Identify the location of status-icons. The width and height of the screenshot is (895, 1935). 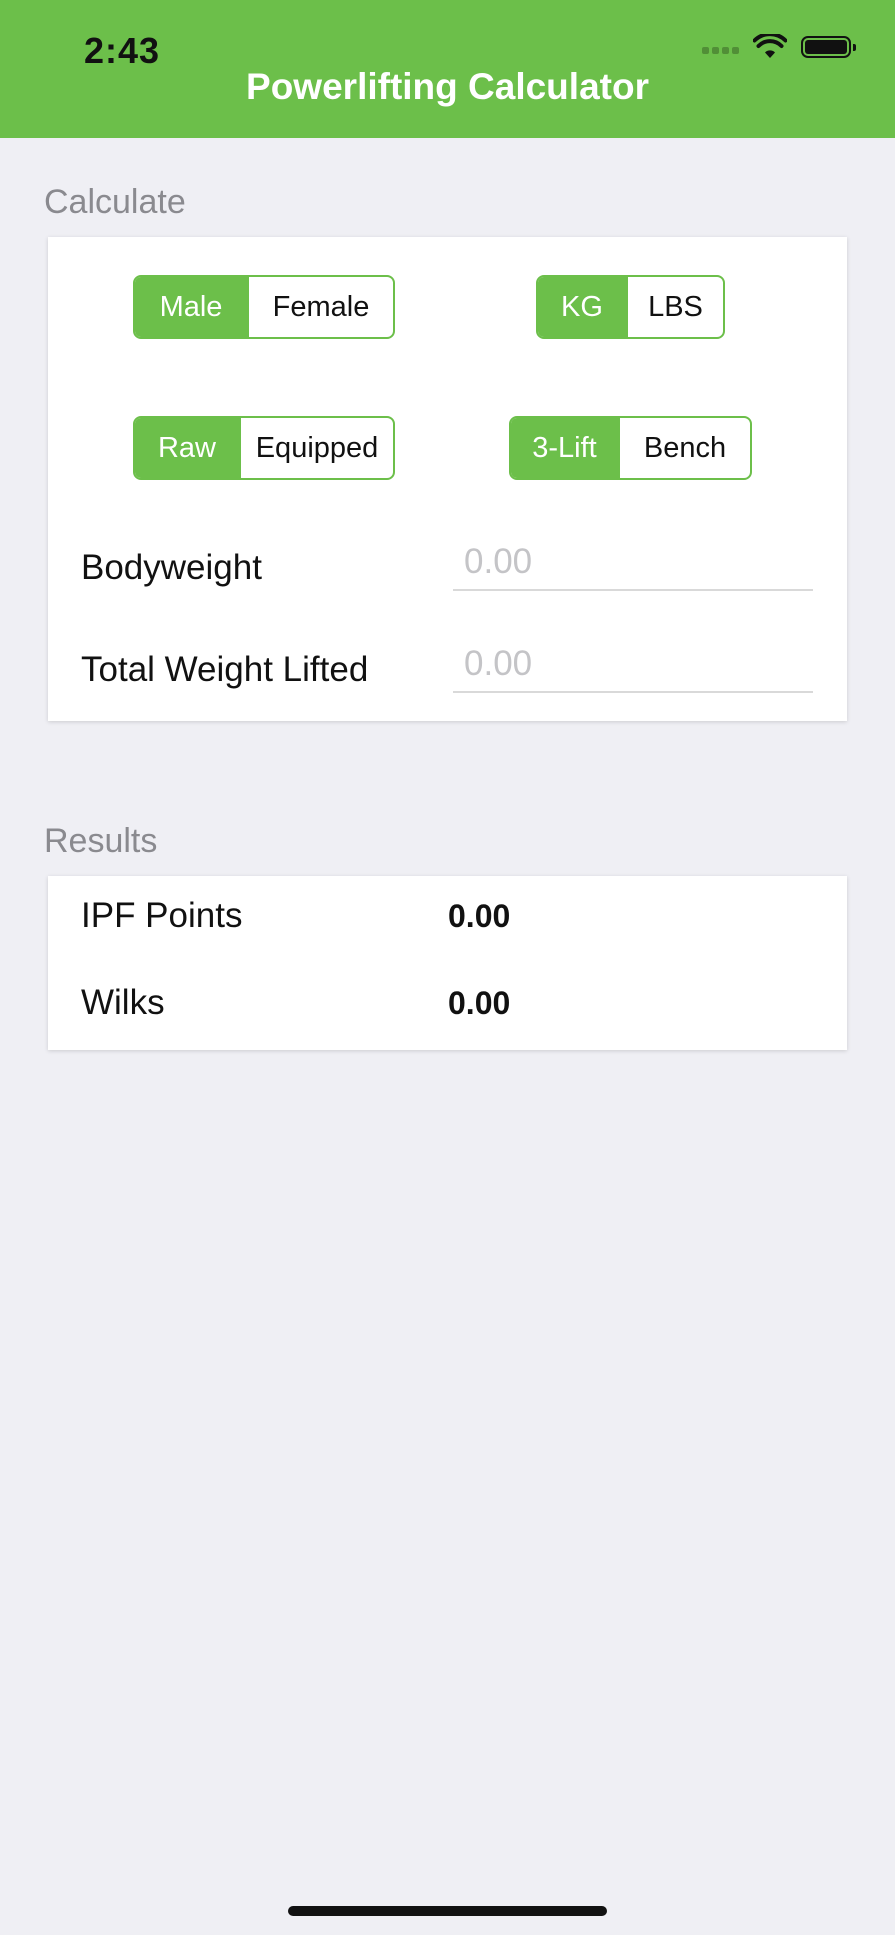
(779, 47).